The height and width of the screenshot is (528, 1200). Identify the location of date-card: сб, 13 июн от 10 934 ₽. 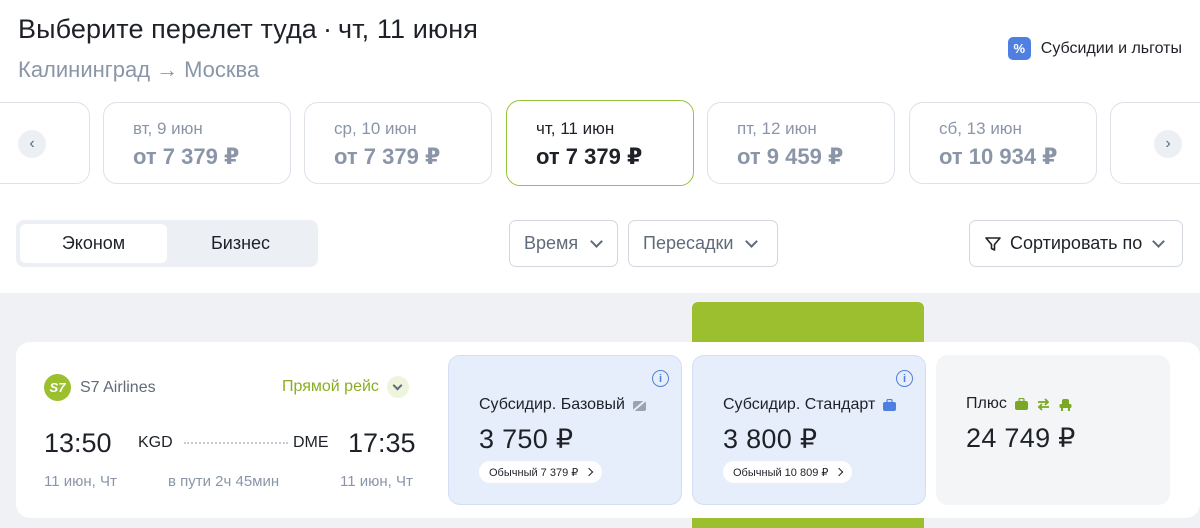
(1003, 143).